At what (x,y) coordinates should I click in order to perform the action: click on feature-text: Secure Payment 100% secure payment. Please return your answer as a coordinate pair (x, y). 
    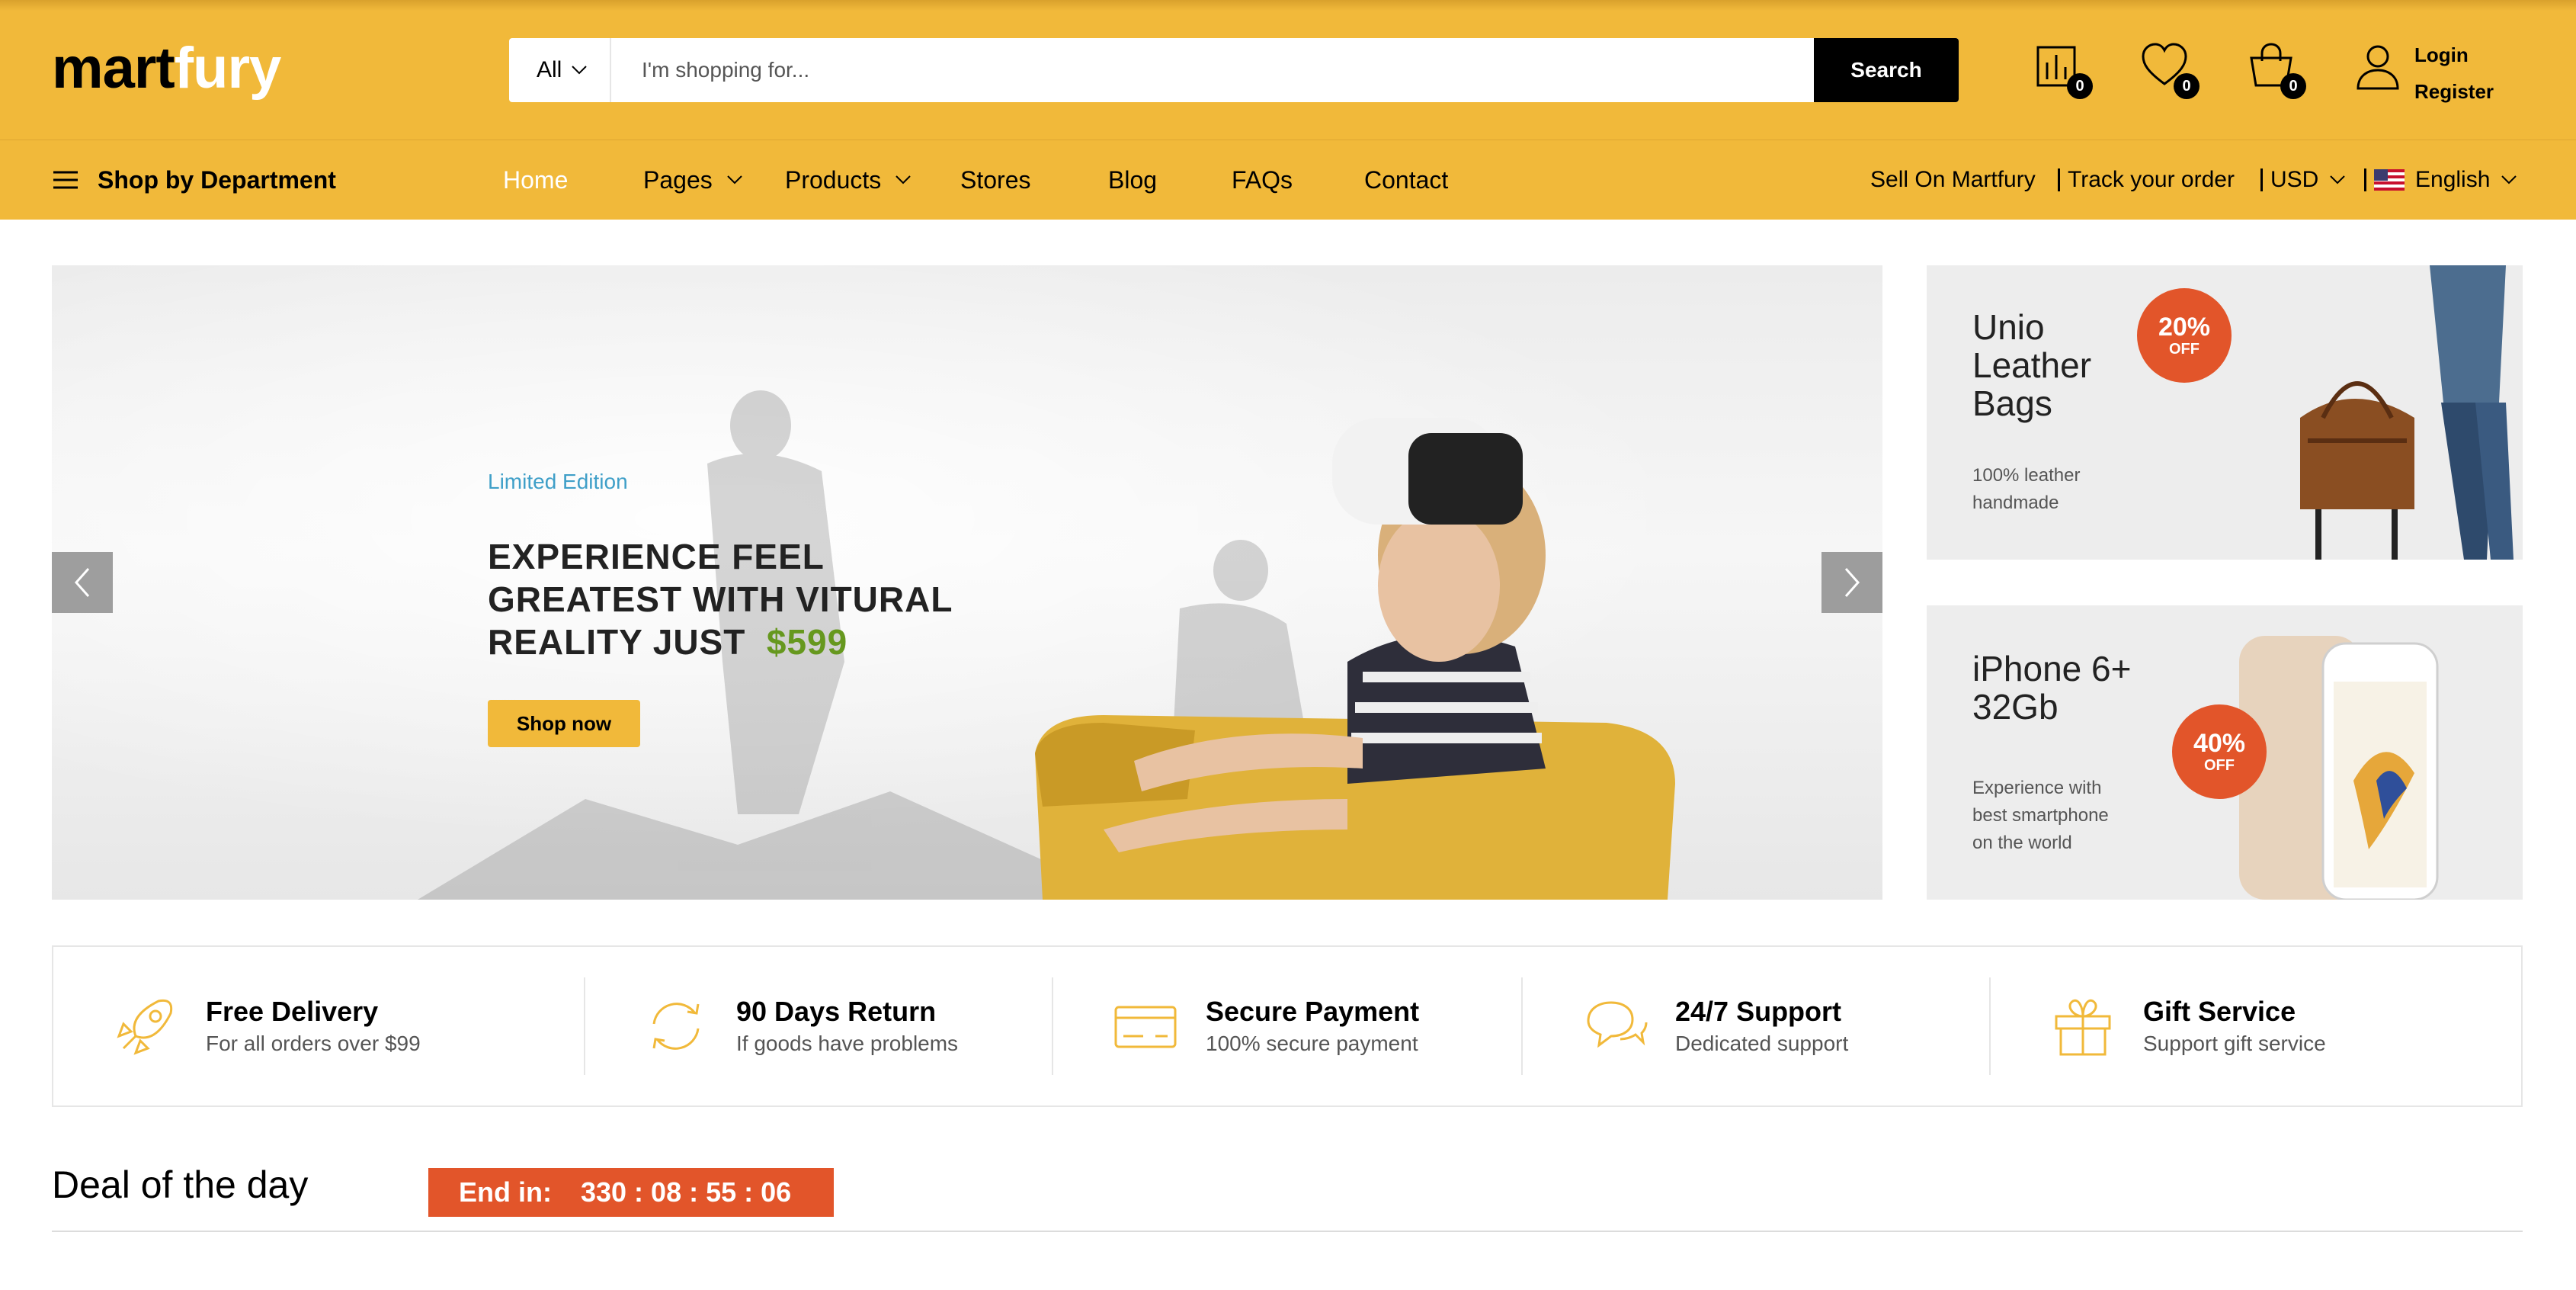
    Looking at the image, I should click on (1312, 1026).